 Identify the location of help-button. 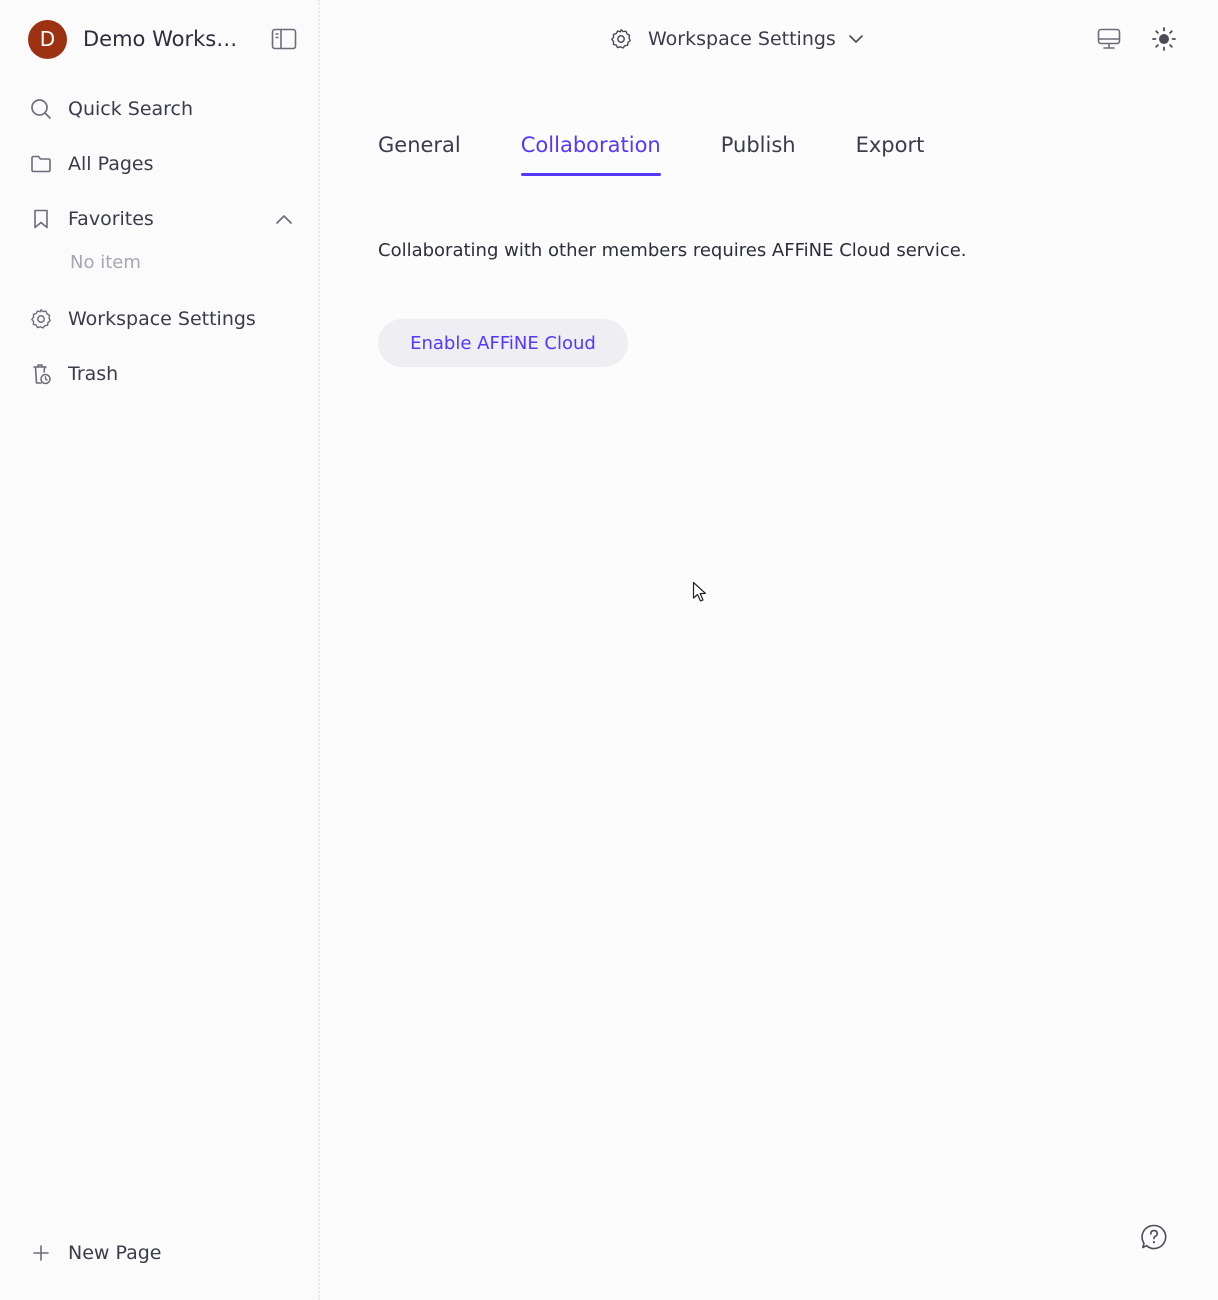
(1154, 1237).